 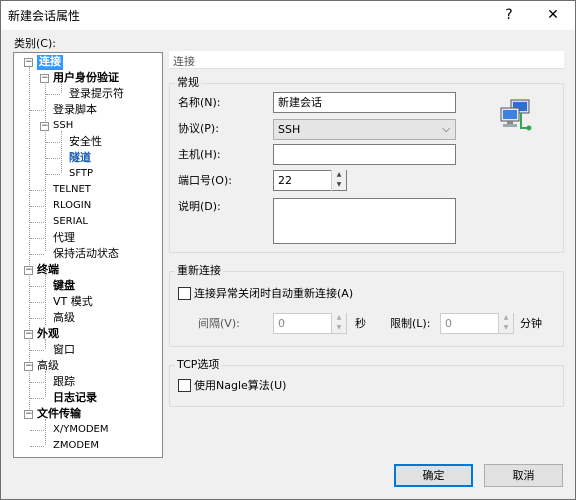 I want to click on tree-item: 键盘, so click(x=64, y=286).